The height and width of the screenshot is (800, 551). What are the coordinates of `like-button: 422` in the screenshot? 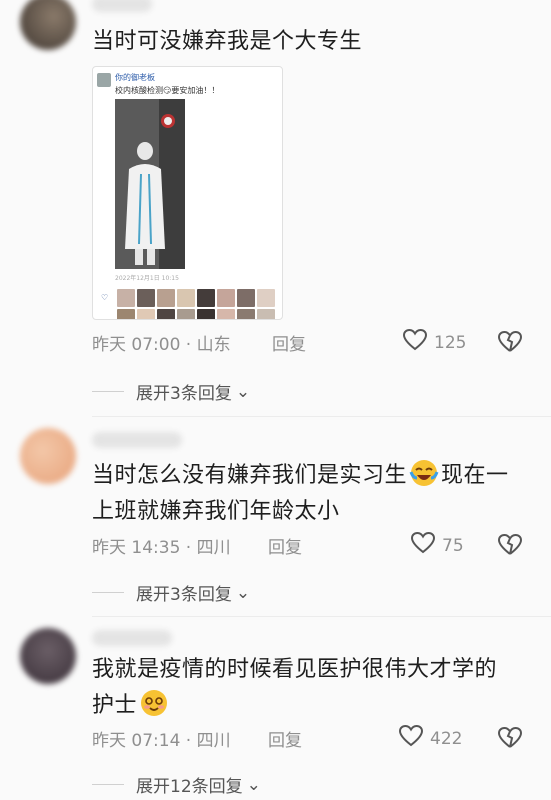 It's located at (430, 738).